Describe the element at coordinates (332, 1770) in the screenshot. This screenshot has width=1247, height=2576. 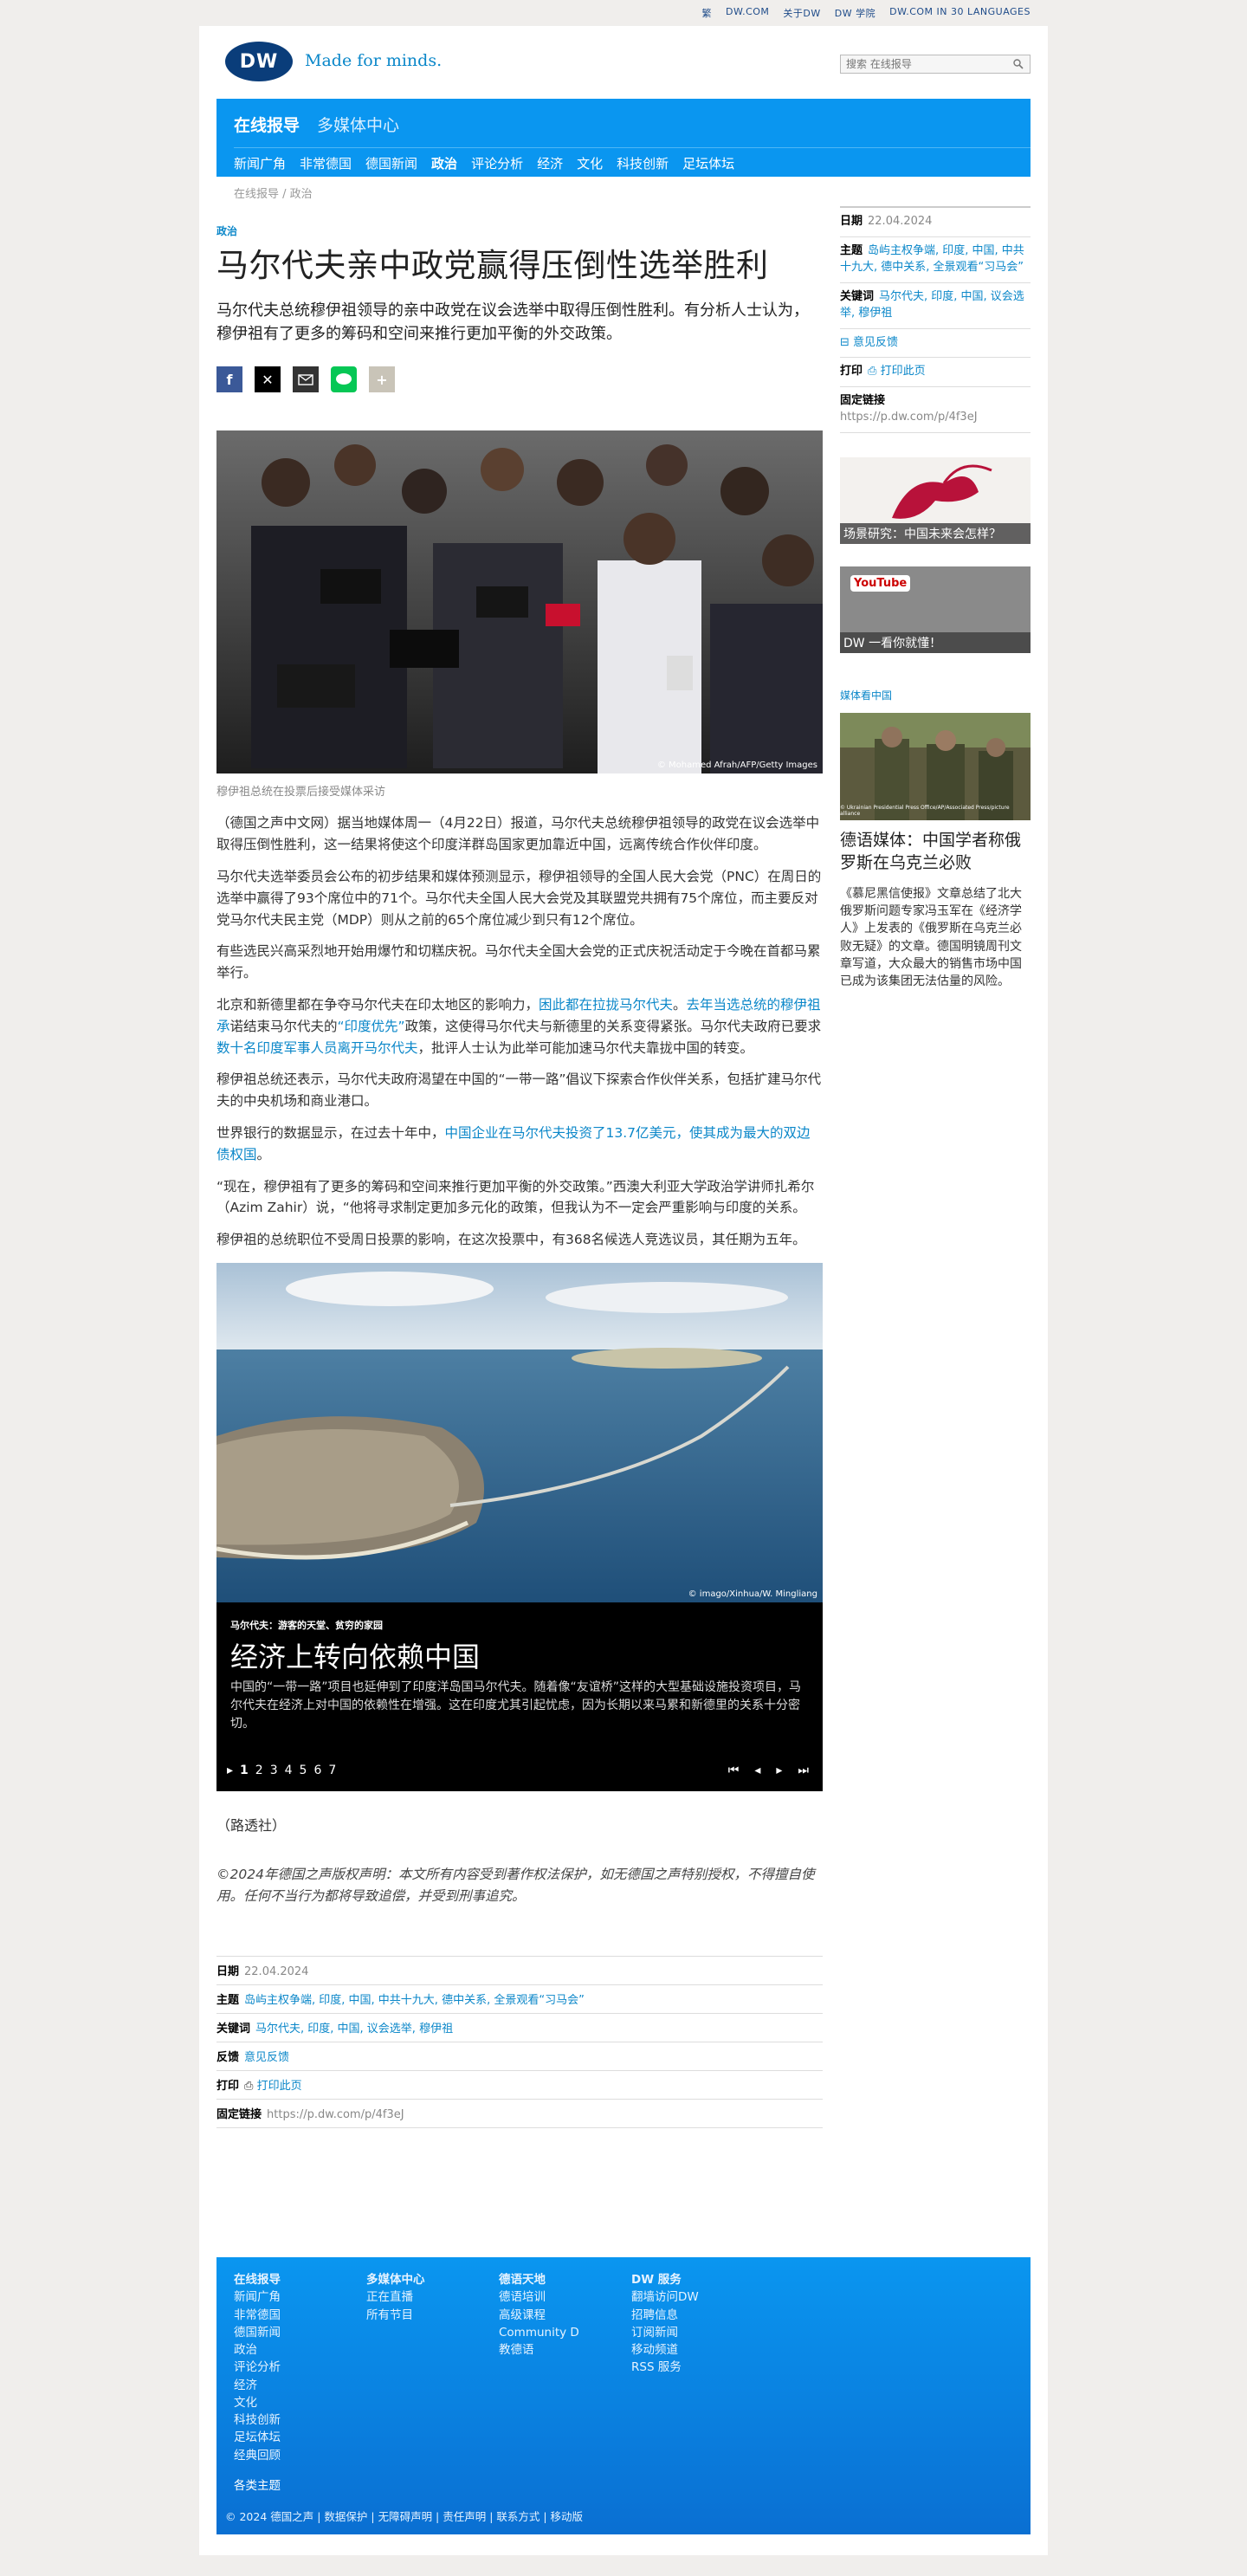
I see `gallery-page: 7` at that location.